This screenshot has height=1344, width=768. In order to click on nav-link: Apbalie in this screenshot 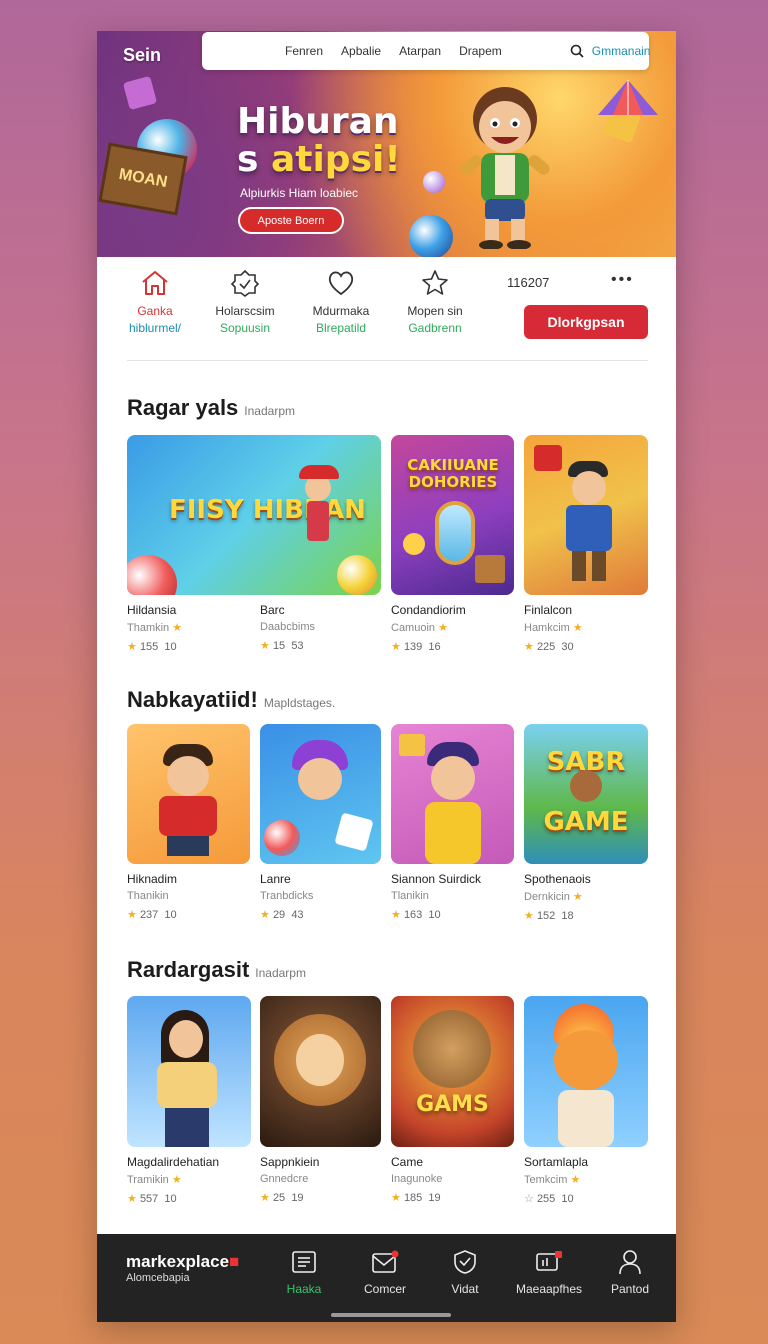, I will do `click(361, 51)`.